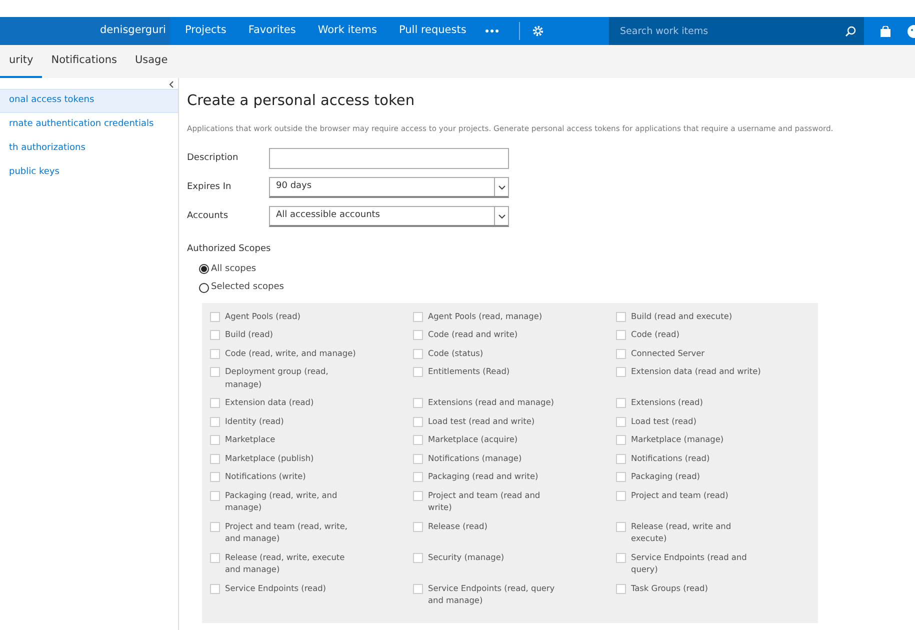  Describe the element at coordinates (485, 501) in the screenshot. I see `checkbox-label: Project and team (read and write)` at that location.